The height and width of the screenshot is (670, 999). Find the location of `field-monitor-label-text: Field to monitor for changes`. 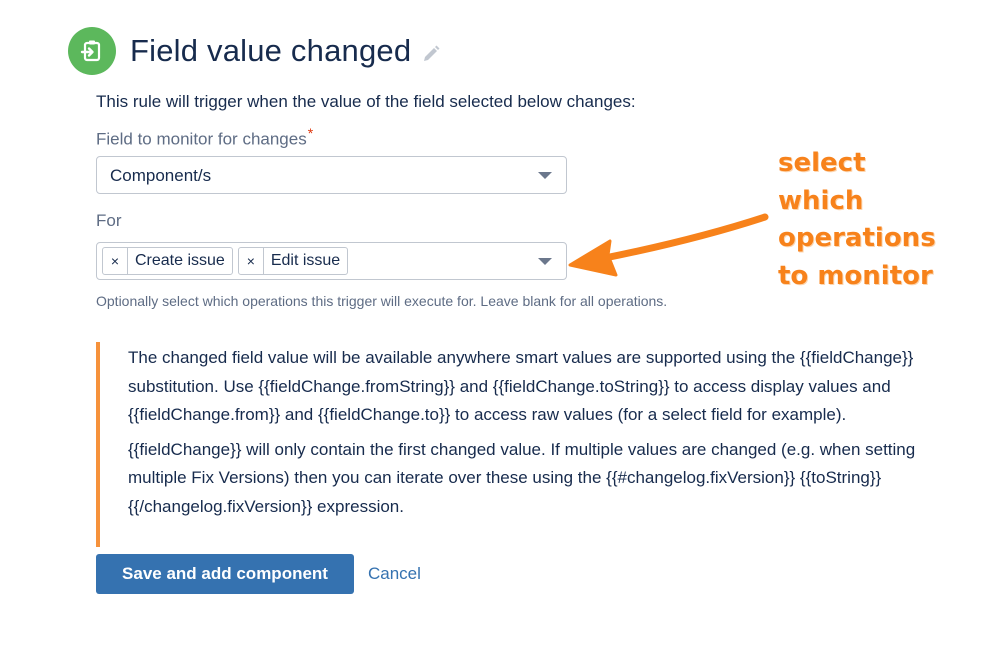

field-monitor-label-text: Field to monitor for changes is located at coordinates (201, 139).